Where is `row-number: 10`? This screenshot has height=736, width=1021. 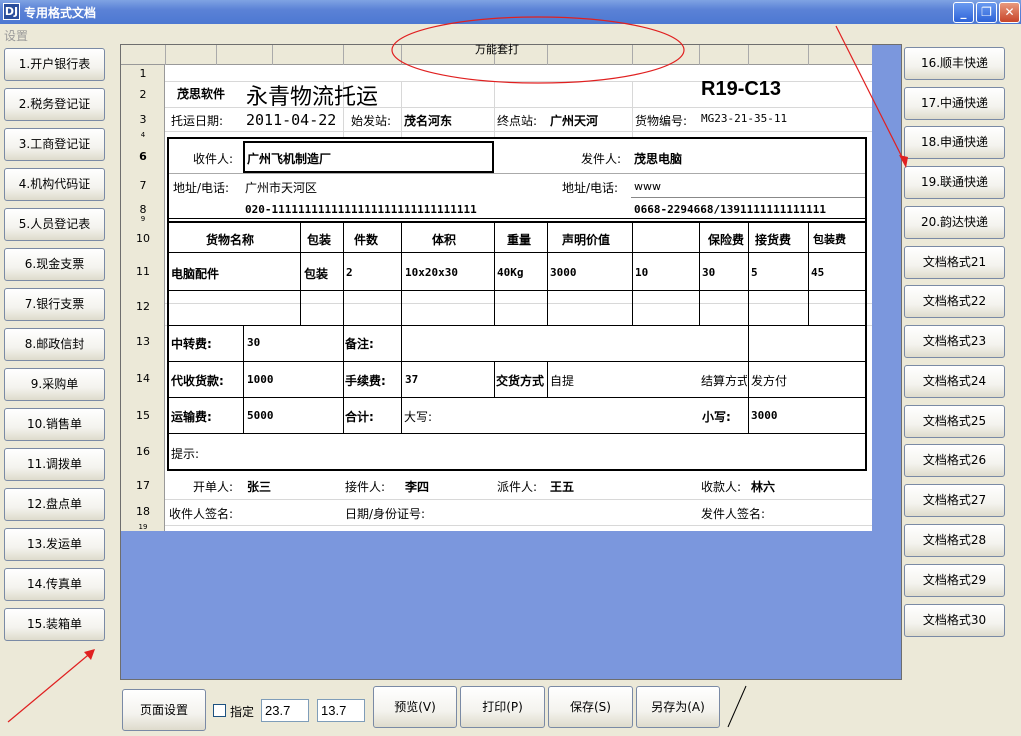 row-number: 10 is located at coordinates (143, 238).